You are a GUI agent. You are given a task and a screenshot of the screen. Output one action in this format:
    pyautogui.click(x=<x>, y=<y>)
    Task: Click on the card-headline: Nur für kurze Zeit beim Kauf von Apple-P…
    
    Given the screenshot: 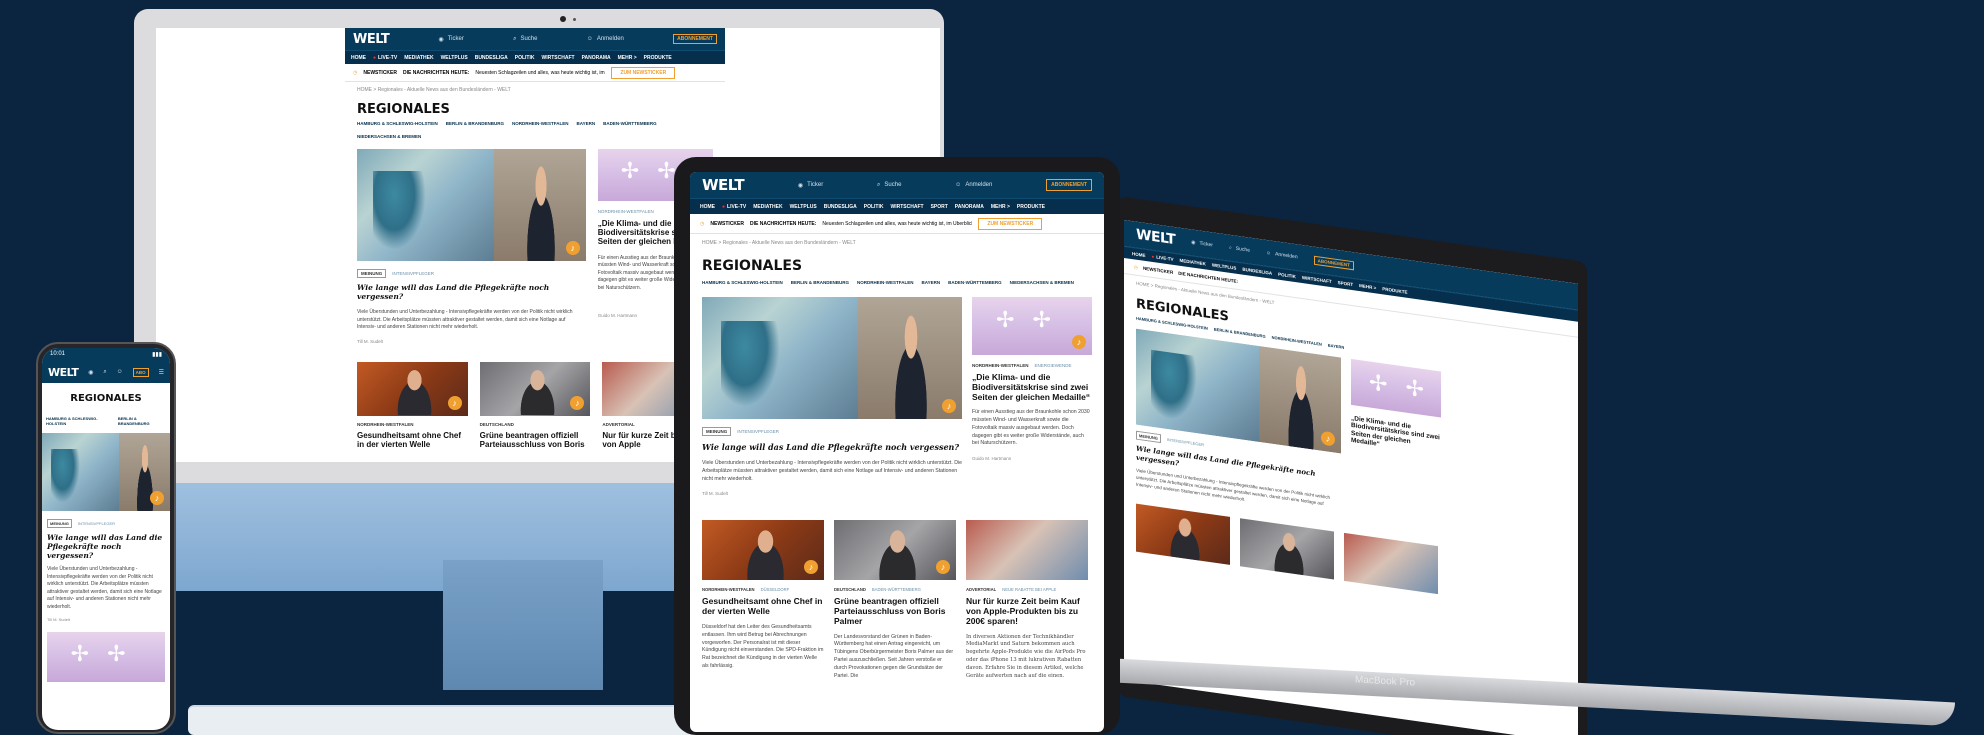 What is the action you would take?
    pyautogui.click(x=1027, y=611)
    